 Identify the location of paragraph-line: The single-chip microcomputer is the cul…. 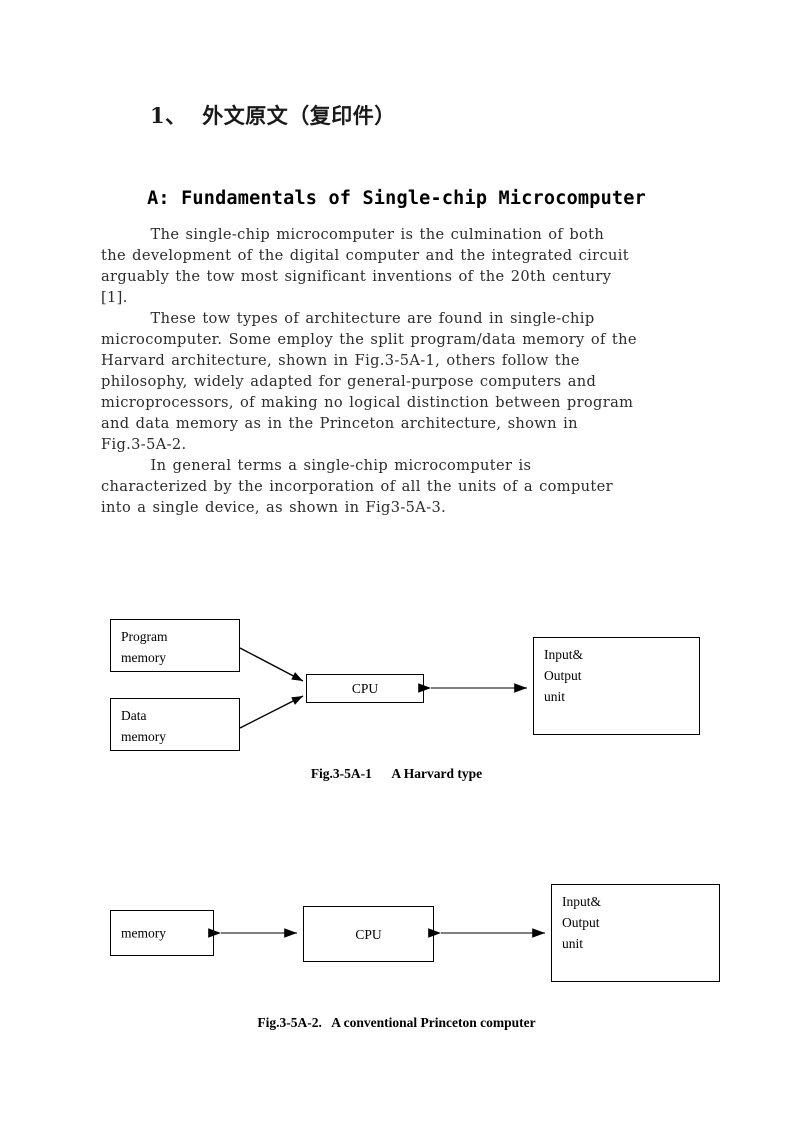
(353, 234).